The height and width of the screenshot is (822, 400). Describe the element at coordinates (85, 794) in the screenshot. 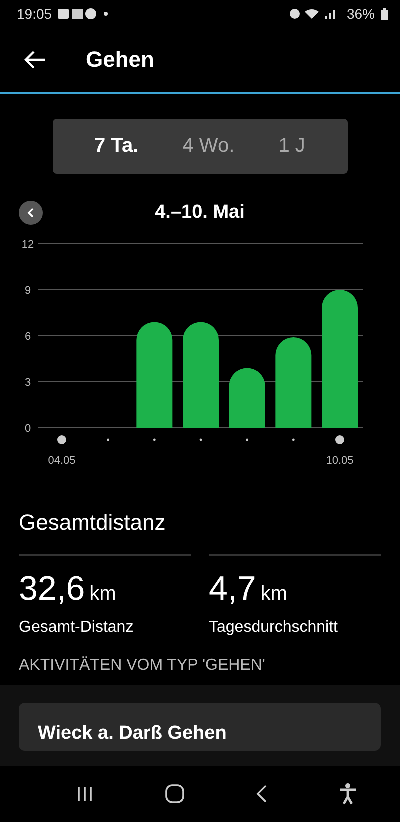

I see `recent-apps-icon` at that location.